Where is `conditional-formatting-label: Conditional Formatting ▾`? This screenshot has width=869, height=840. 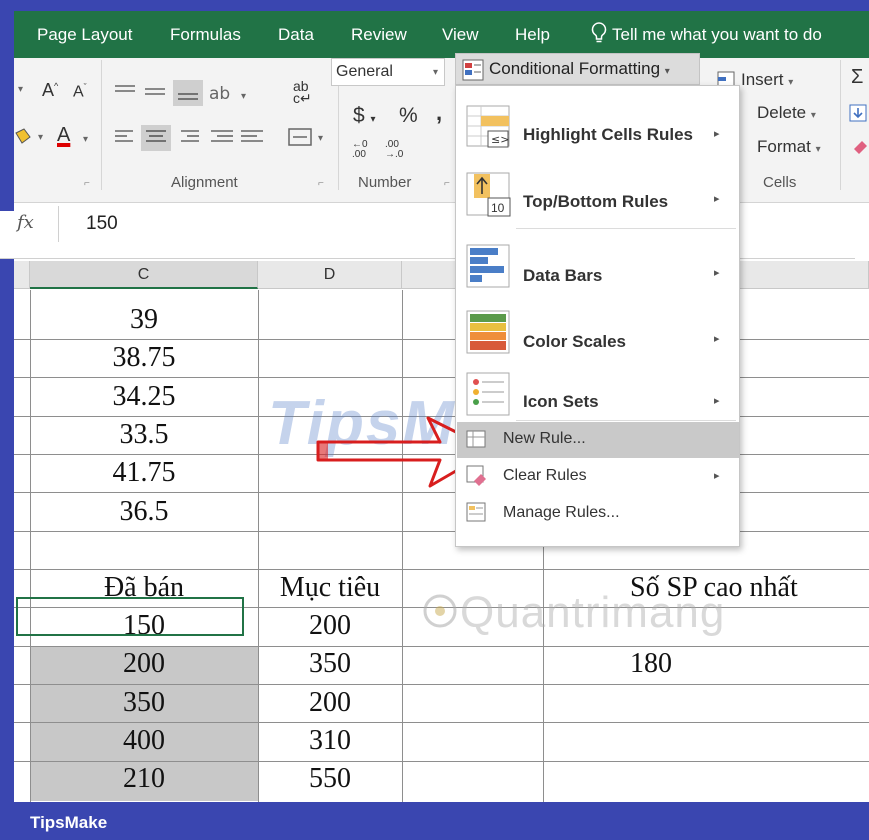 conditional-formatting-label: Conditional Formatting ▾ is located at coordinates (579, 68).